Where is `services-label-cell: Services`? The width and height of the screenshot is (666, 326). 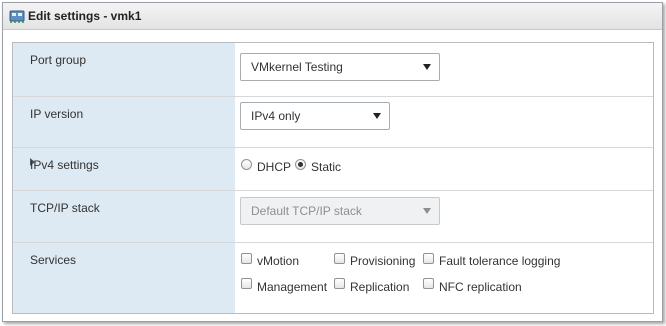
services-label-cell: Services is located at coordinates (124, 278).